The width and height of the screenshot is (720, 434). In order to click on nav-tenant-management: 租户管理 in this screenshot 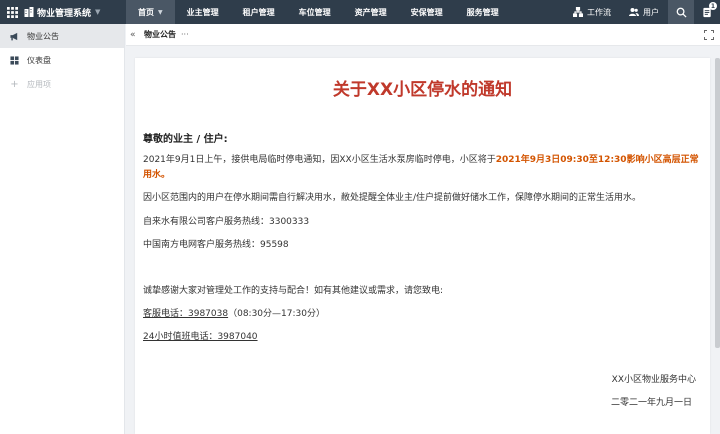, I will do `click(259, 12)`.